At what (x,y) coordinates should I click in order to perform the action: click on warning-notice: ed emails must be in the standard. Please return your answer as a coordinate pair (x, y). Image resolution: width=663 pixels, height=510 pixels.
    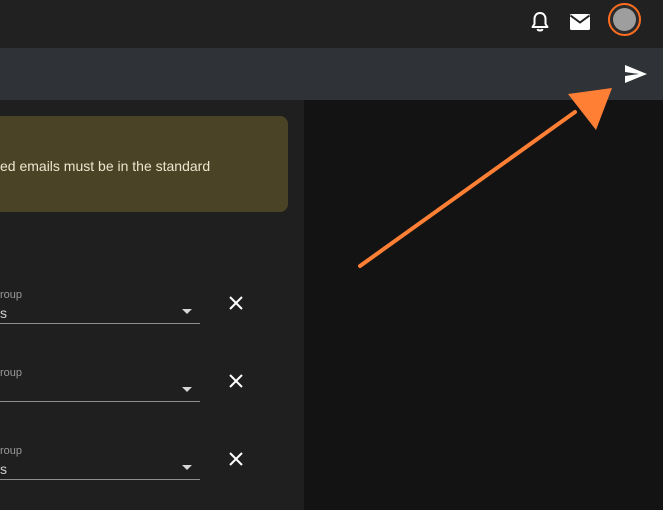
    Looking at the image, I should click on (144, 164).